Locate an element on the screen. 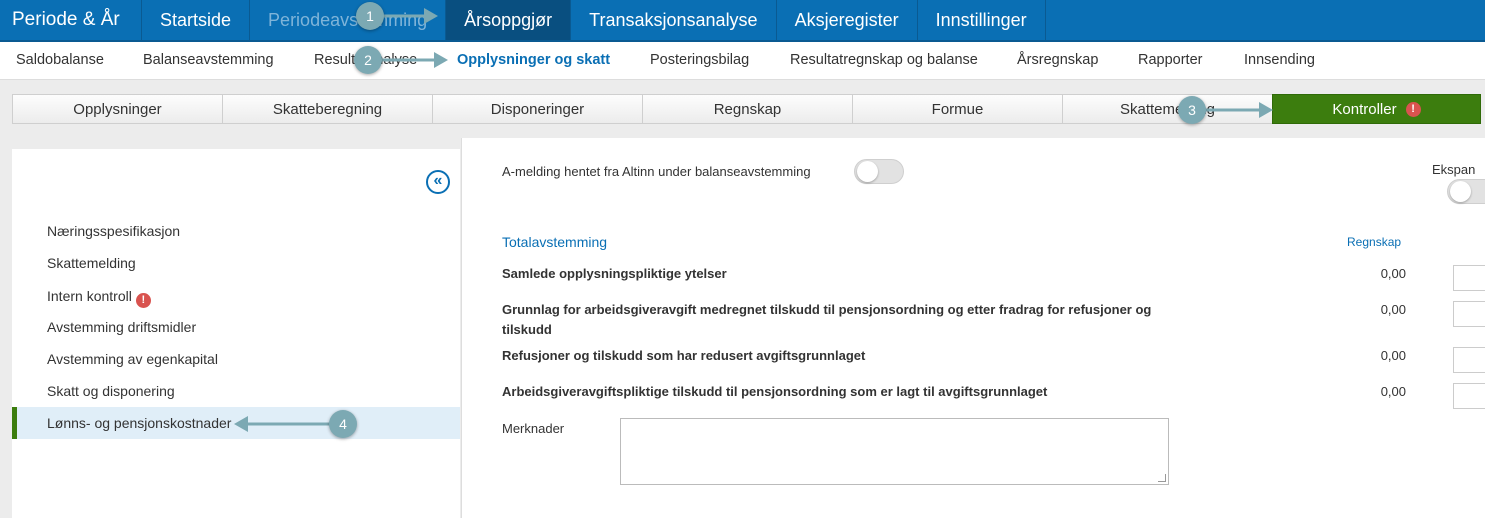 Image resolution: width=1485 pixels, height=518 pixels. tab-kontroller: Kontroller ! is located at coordinates (1376, 109).